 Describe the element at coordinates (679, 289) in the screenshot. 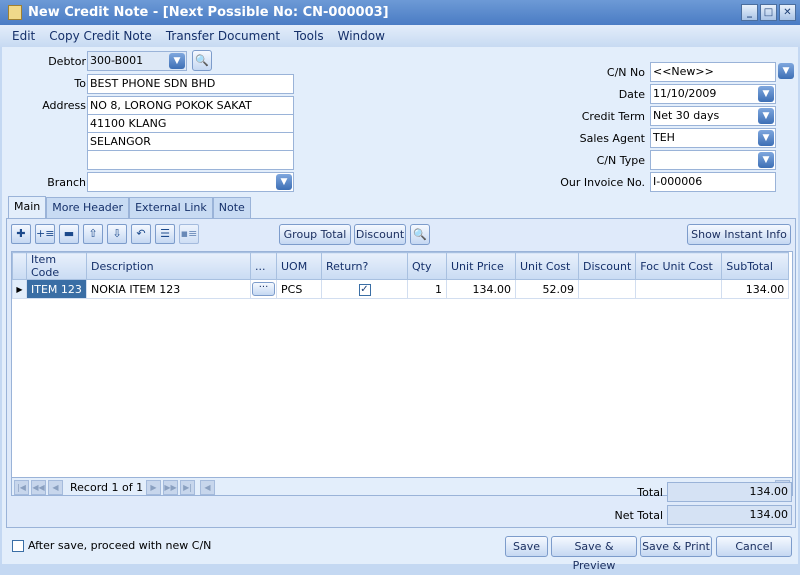

I see `cell-foc-unit-cost` at that location.